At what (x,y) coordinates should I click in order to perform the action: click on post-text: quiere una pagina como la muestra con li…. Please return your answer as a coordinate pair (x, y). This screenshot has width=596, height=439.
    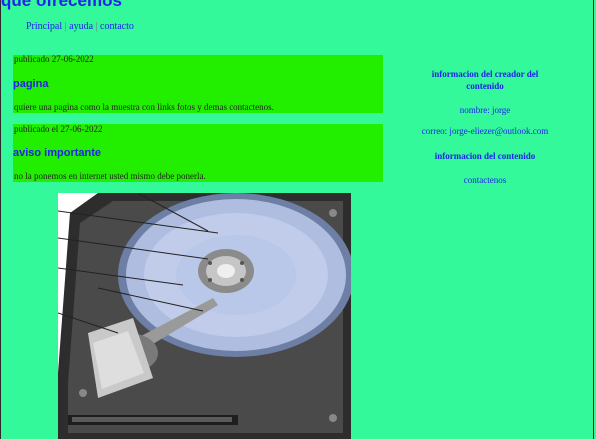
    Looking at the image, I should click on (144, 107).